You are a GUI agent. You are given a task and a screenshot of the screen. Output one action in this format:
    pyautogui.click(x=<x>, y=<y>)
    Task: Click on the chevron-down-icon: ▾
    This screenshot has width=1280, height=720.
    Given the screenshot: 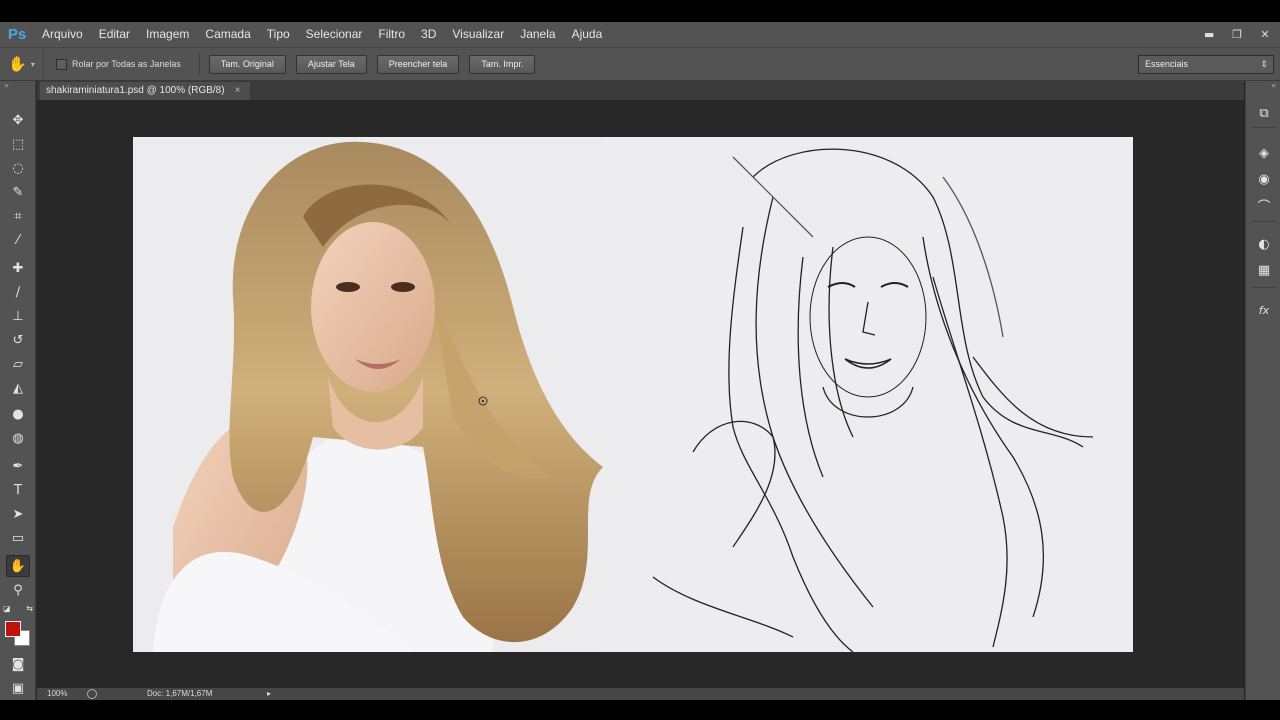 What is the action you would take?
    pyautogui.click(x=32, y=64)
    